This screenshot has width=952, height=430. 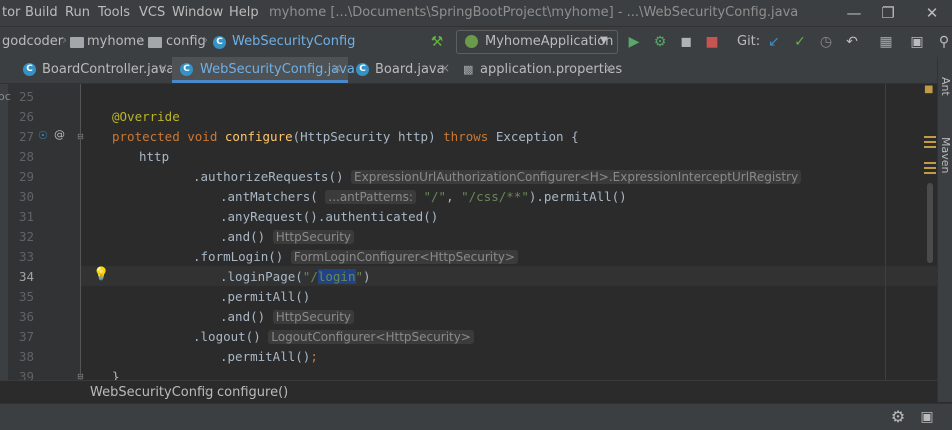 I want to click on code-breadcrumb-bar: WebSecurityConfig › configure(), so click(x=468, y=391).